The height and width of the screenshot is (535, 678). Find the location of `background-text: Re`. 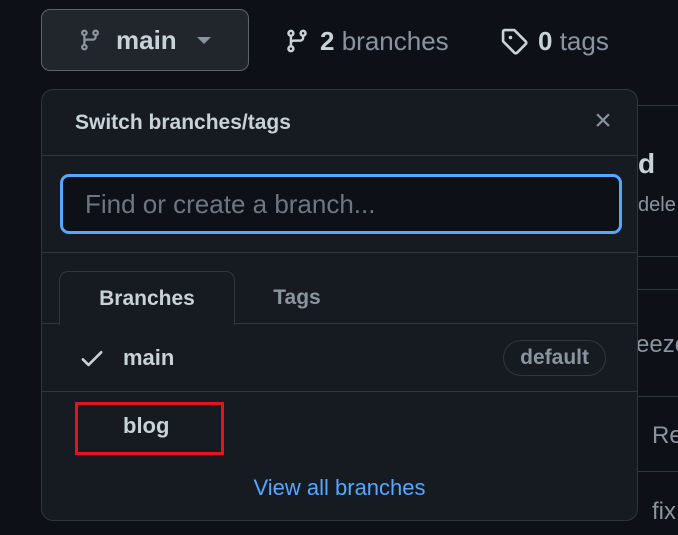

background-text: Re is located at coordinates (665, 435).